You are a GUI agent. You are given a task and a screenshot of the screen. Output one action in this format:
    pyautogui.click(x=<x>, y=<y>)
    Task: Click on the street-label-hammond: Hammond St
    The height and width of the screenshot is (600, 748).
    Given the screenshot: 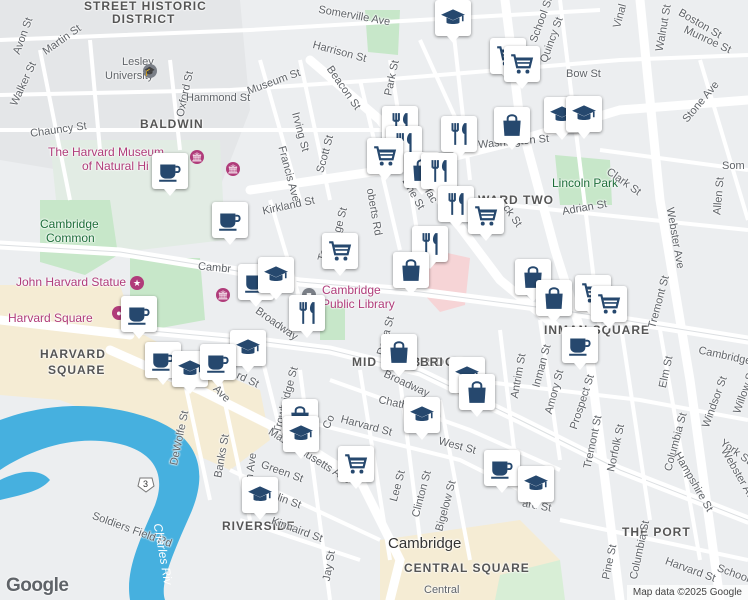 What is the action you would take?
    pyautogui.click(x=218, y=98)
    